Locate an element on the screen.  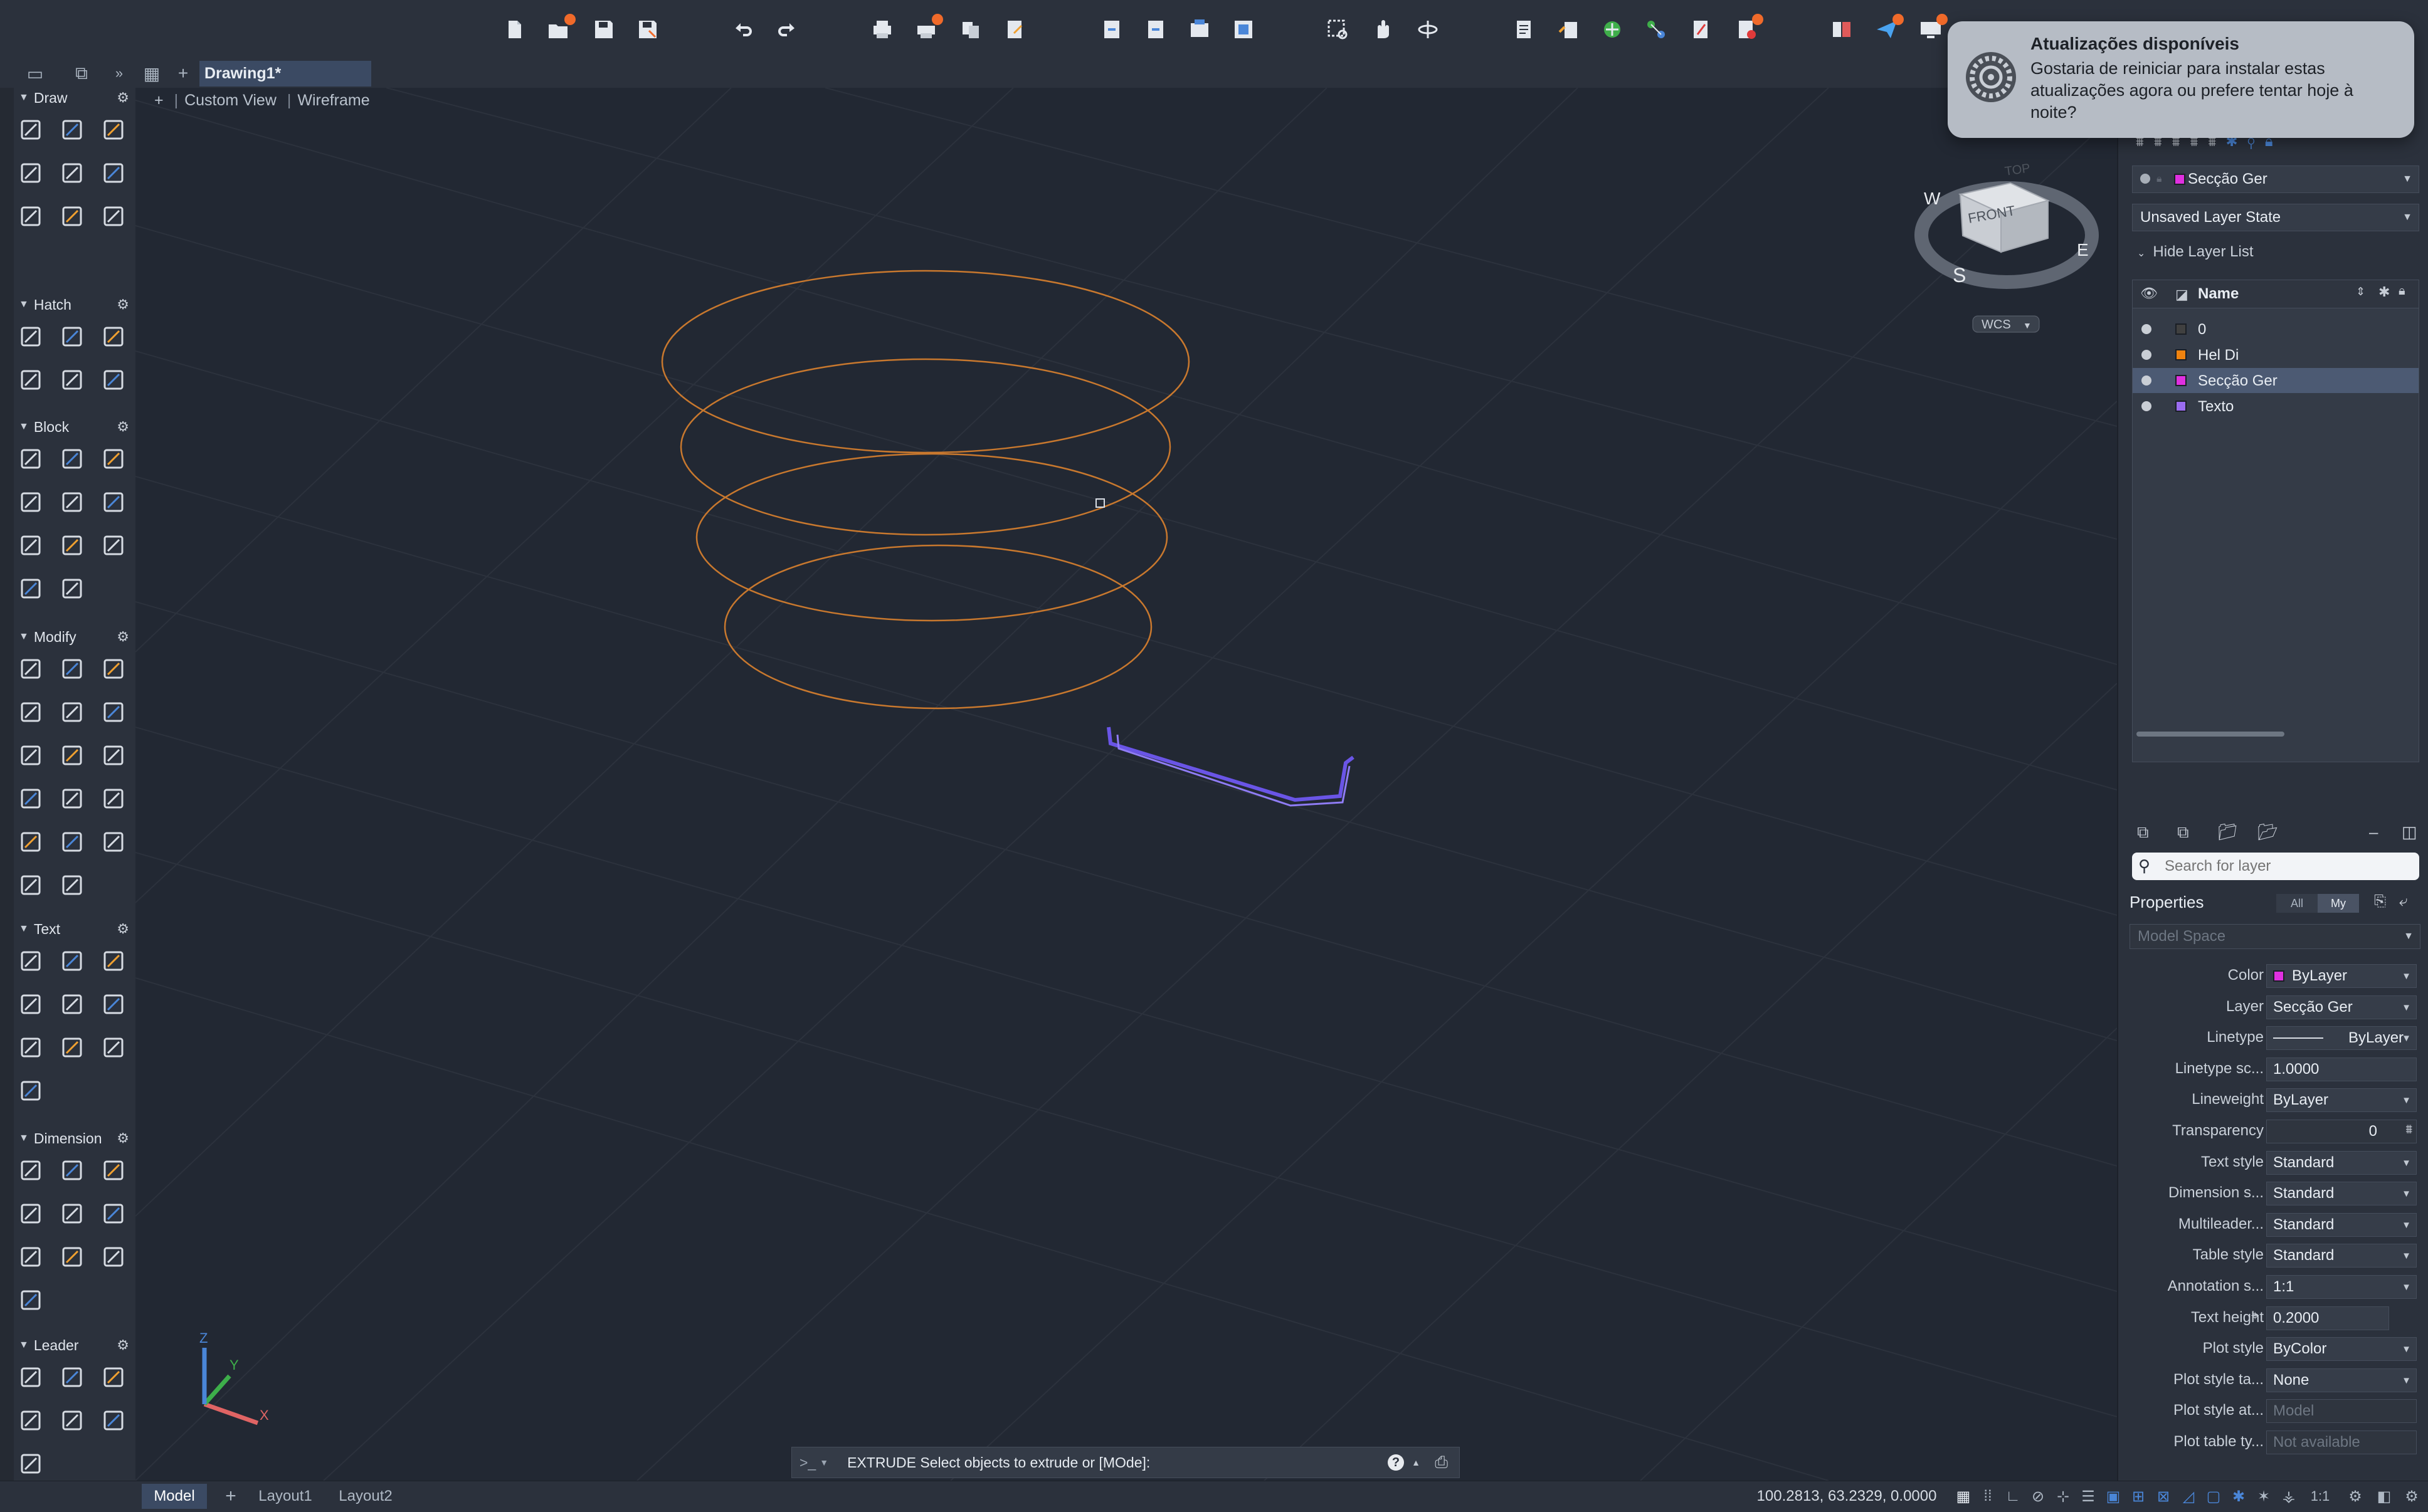
aligned-dim-icon is located at coordinates (72, 1171).